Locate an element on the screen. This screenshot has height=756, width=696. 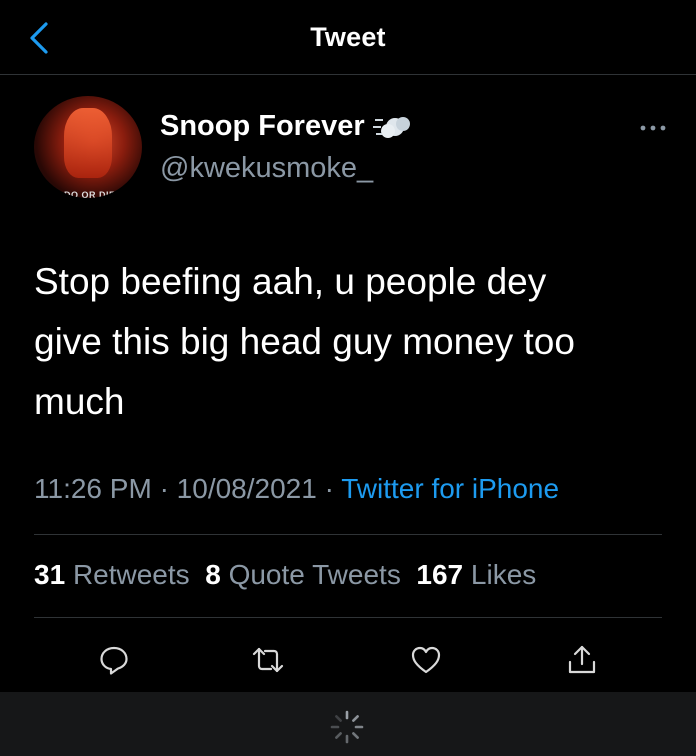
avatar: DO OR DIE is located at coordinates (88, 147).